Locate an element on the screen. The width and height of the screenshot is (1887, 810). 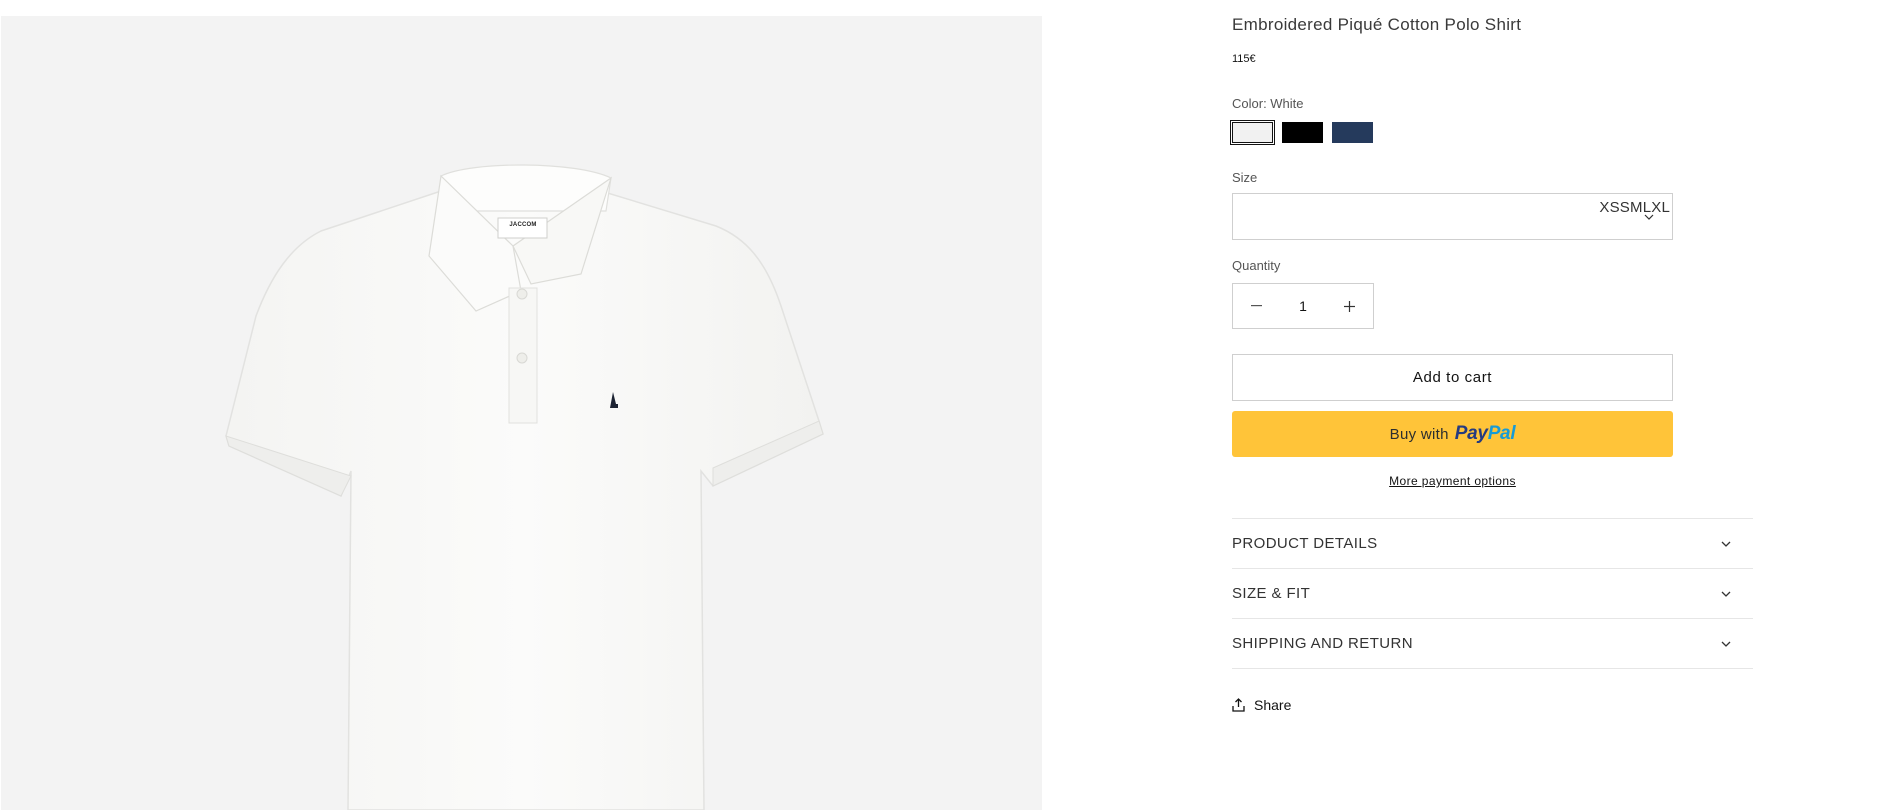
size-select: XSSMLXL is located at coordinates (1452, 216).